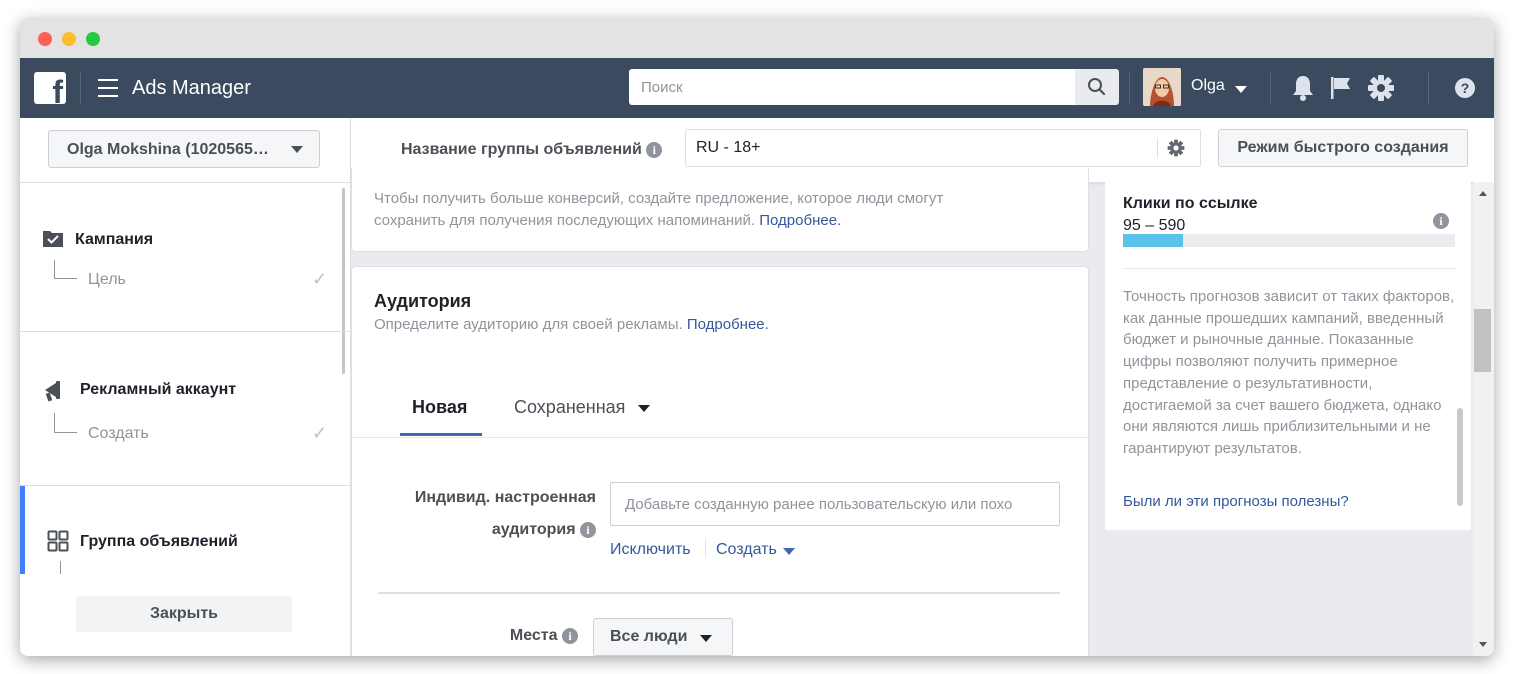 Image resolution: width=1514 pixels, height=674 pixels. Describe the element at coordinates (1483, 193) in the screenshot. I see `scroll-up-arrow-icon` at that location.